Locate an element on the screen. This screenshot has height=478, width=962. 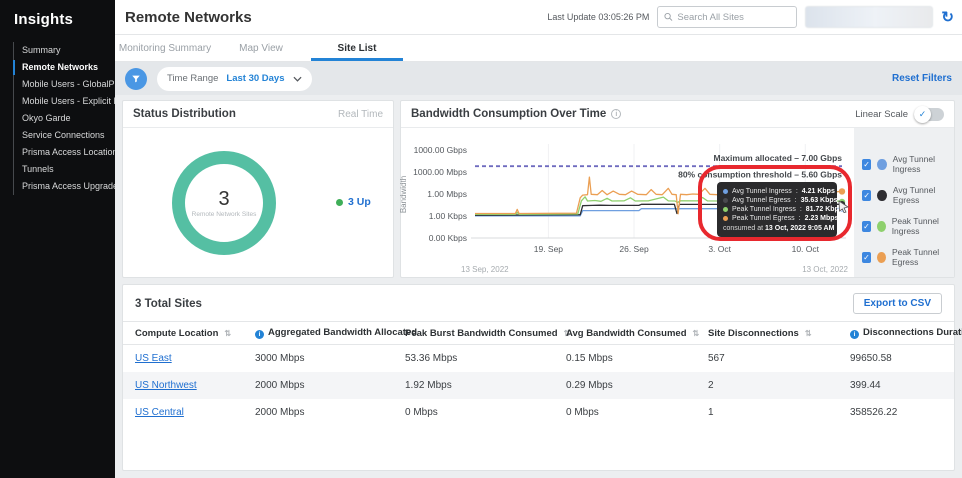
status-card-body: 3 Remote Network Sites 3 Up is located at coordinates (258, 203).